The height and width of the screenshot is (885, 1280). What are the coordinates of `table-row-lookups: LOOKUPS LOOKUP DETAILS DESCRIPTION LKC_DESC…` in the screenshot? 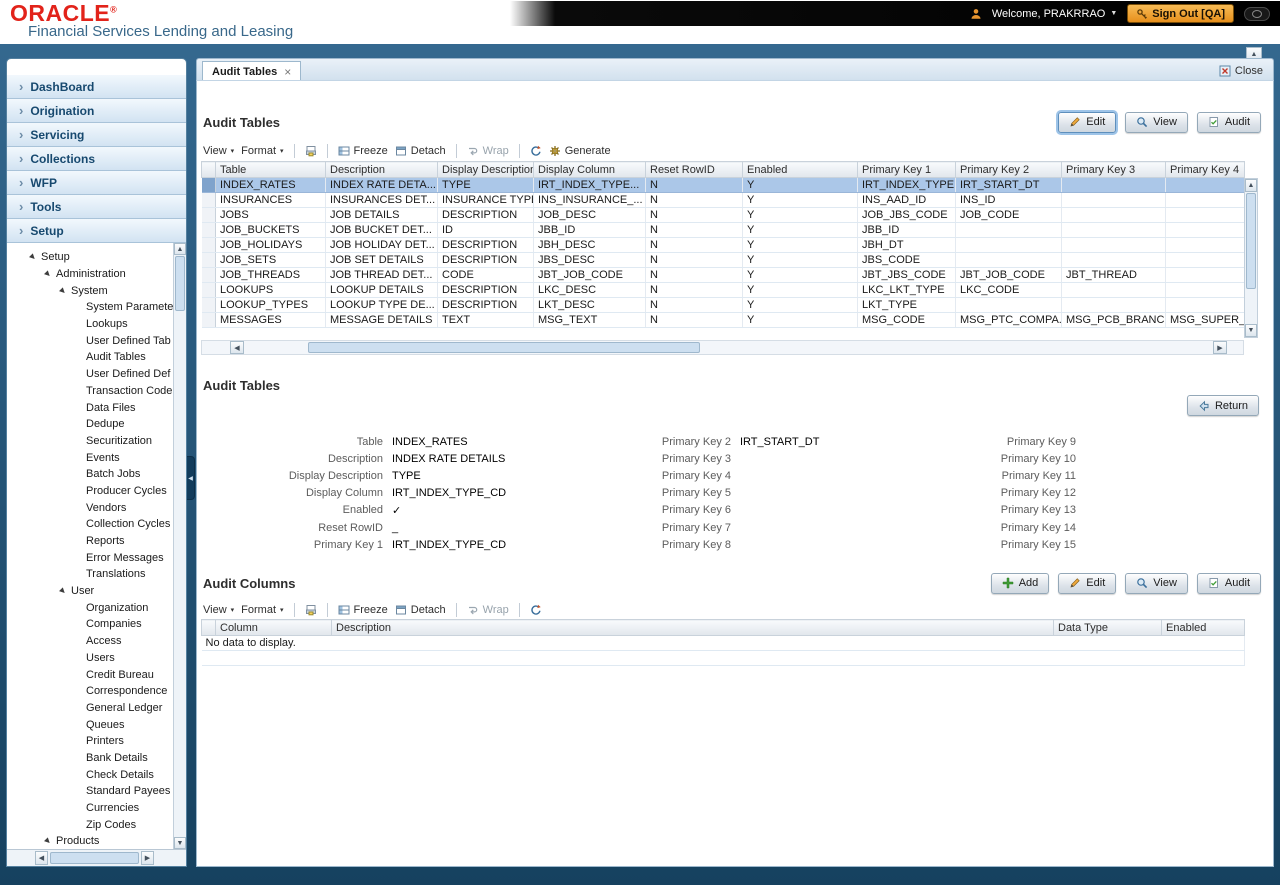 It's located at (723, 290).